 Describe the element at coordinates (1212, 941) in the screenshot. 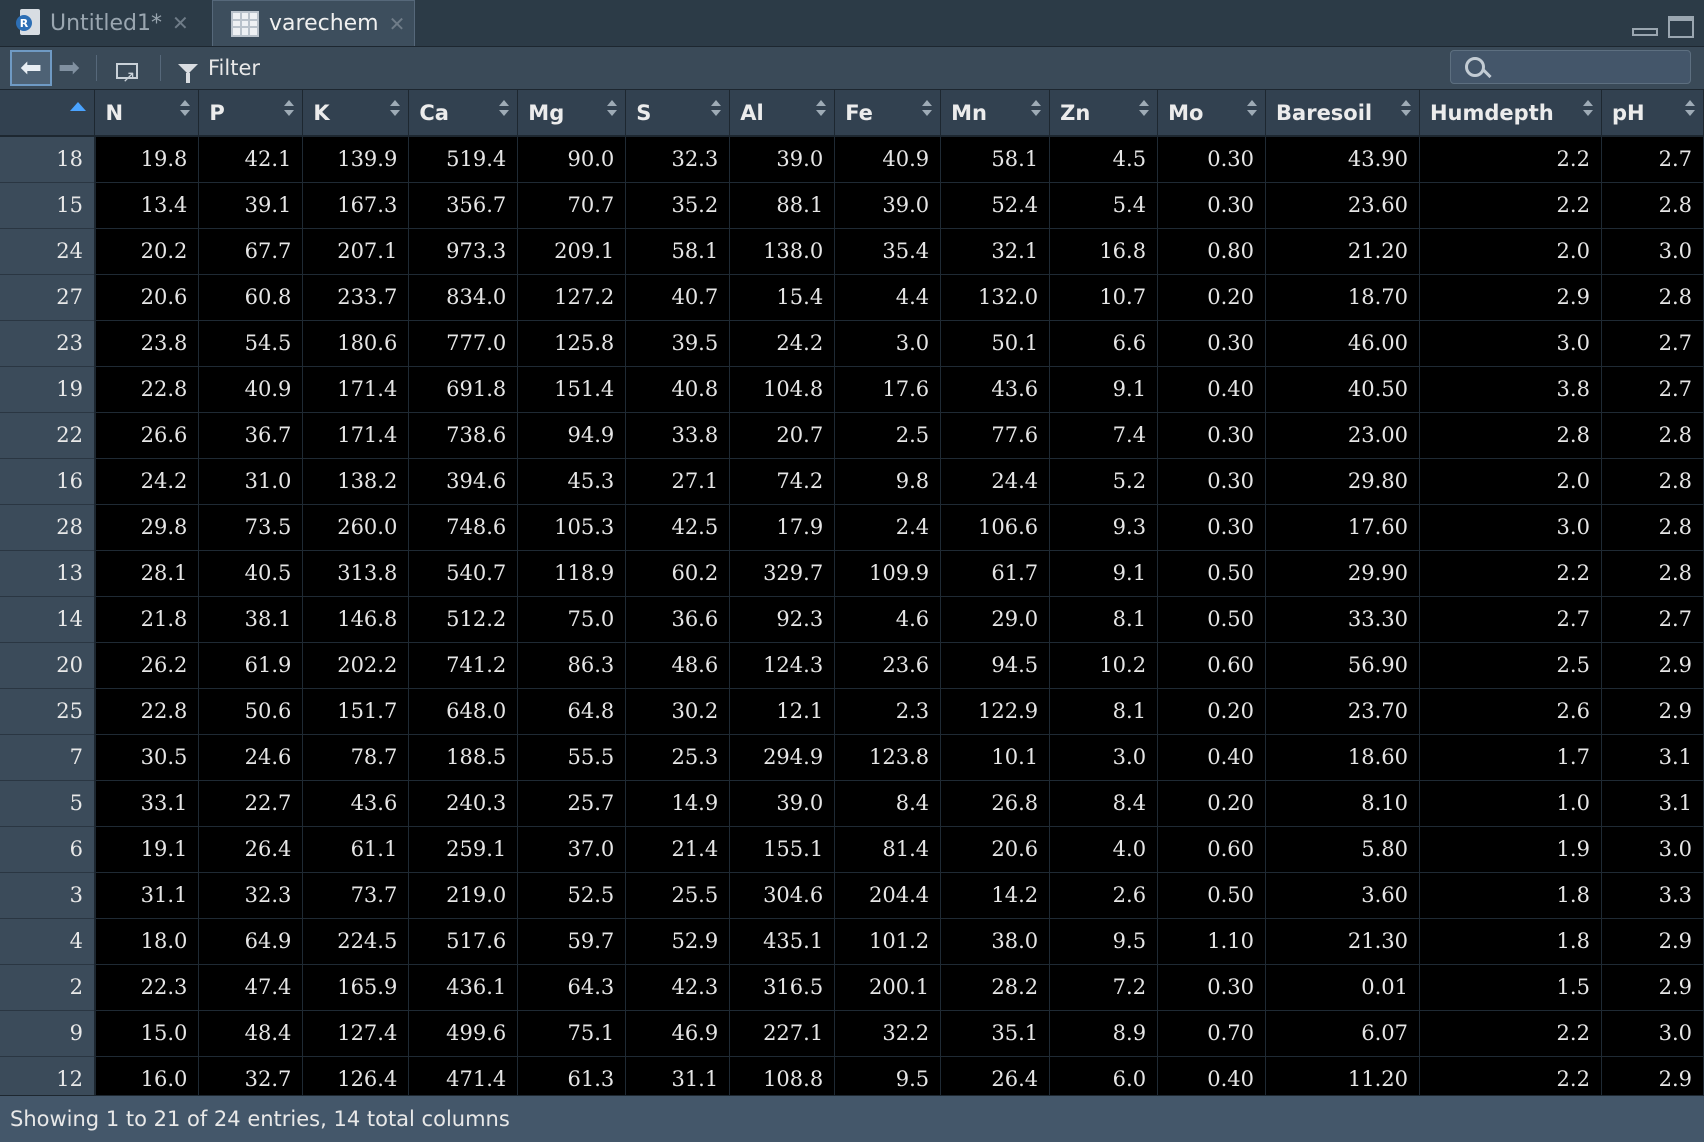

I see `cell-mo: 1.10` at that location.